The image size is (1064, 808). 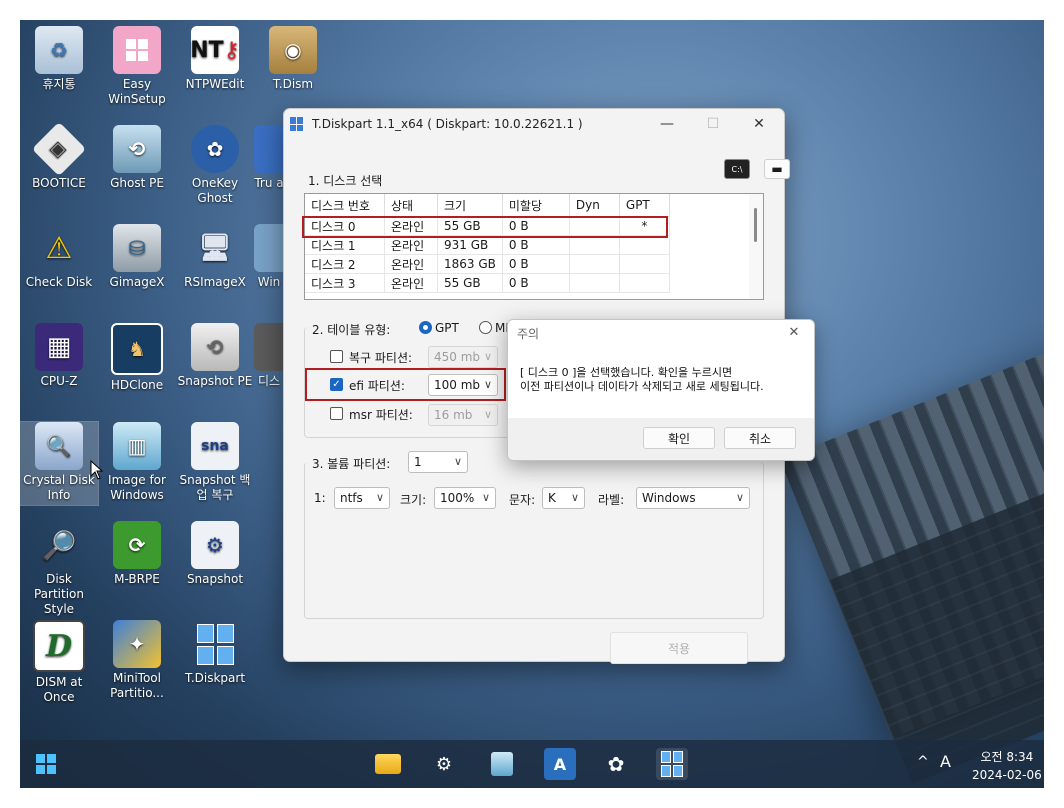 I want to click on icon-label: Snapshot 백업 복구, so click(x=215, y=487).